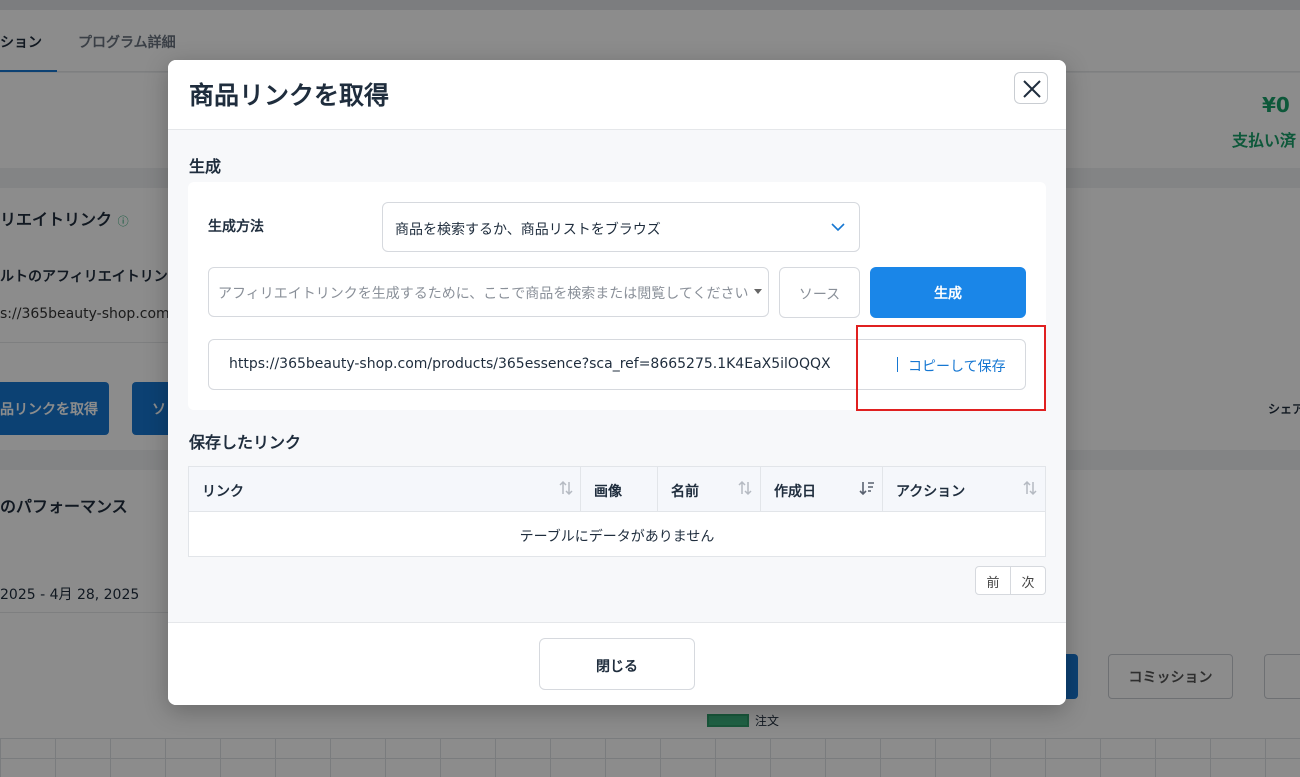 The image size is (1300, 777). I want to click on search-placeholder: アフィリエイトリンクを生成するために、ここで商品を検索または閲覧してください, so click(483, 294).